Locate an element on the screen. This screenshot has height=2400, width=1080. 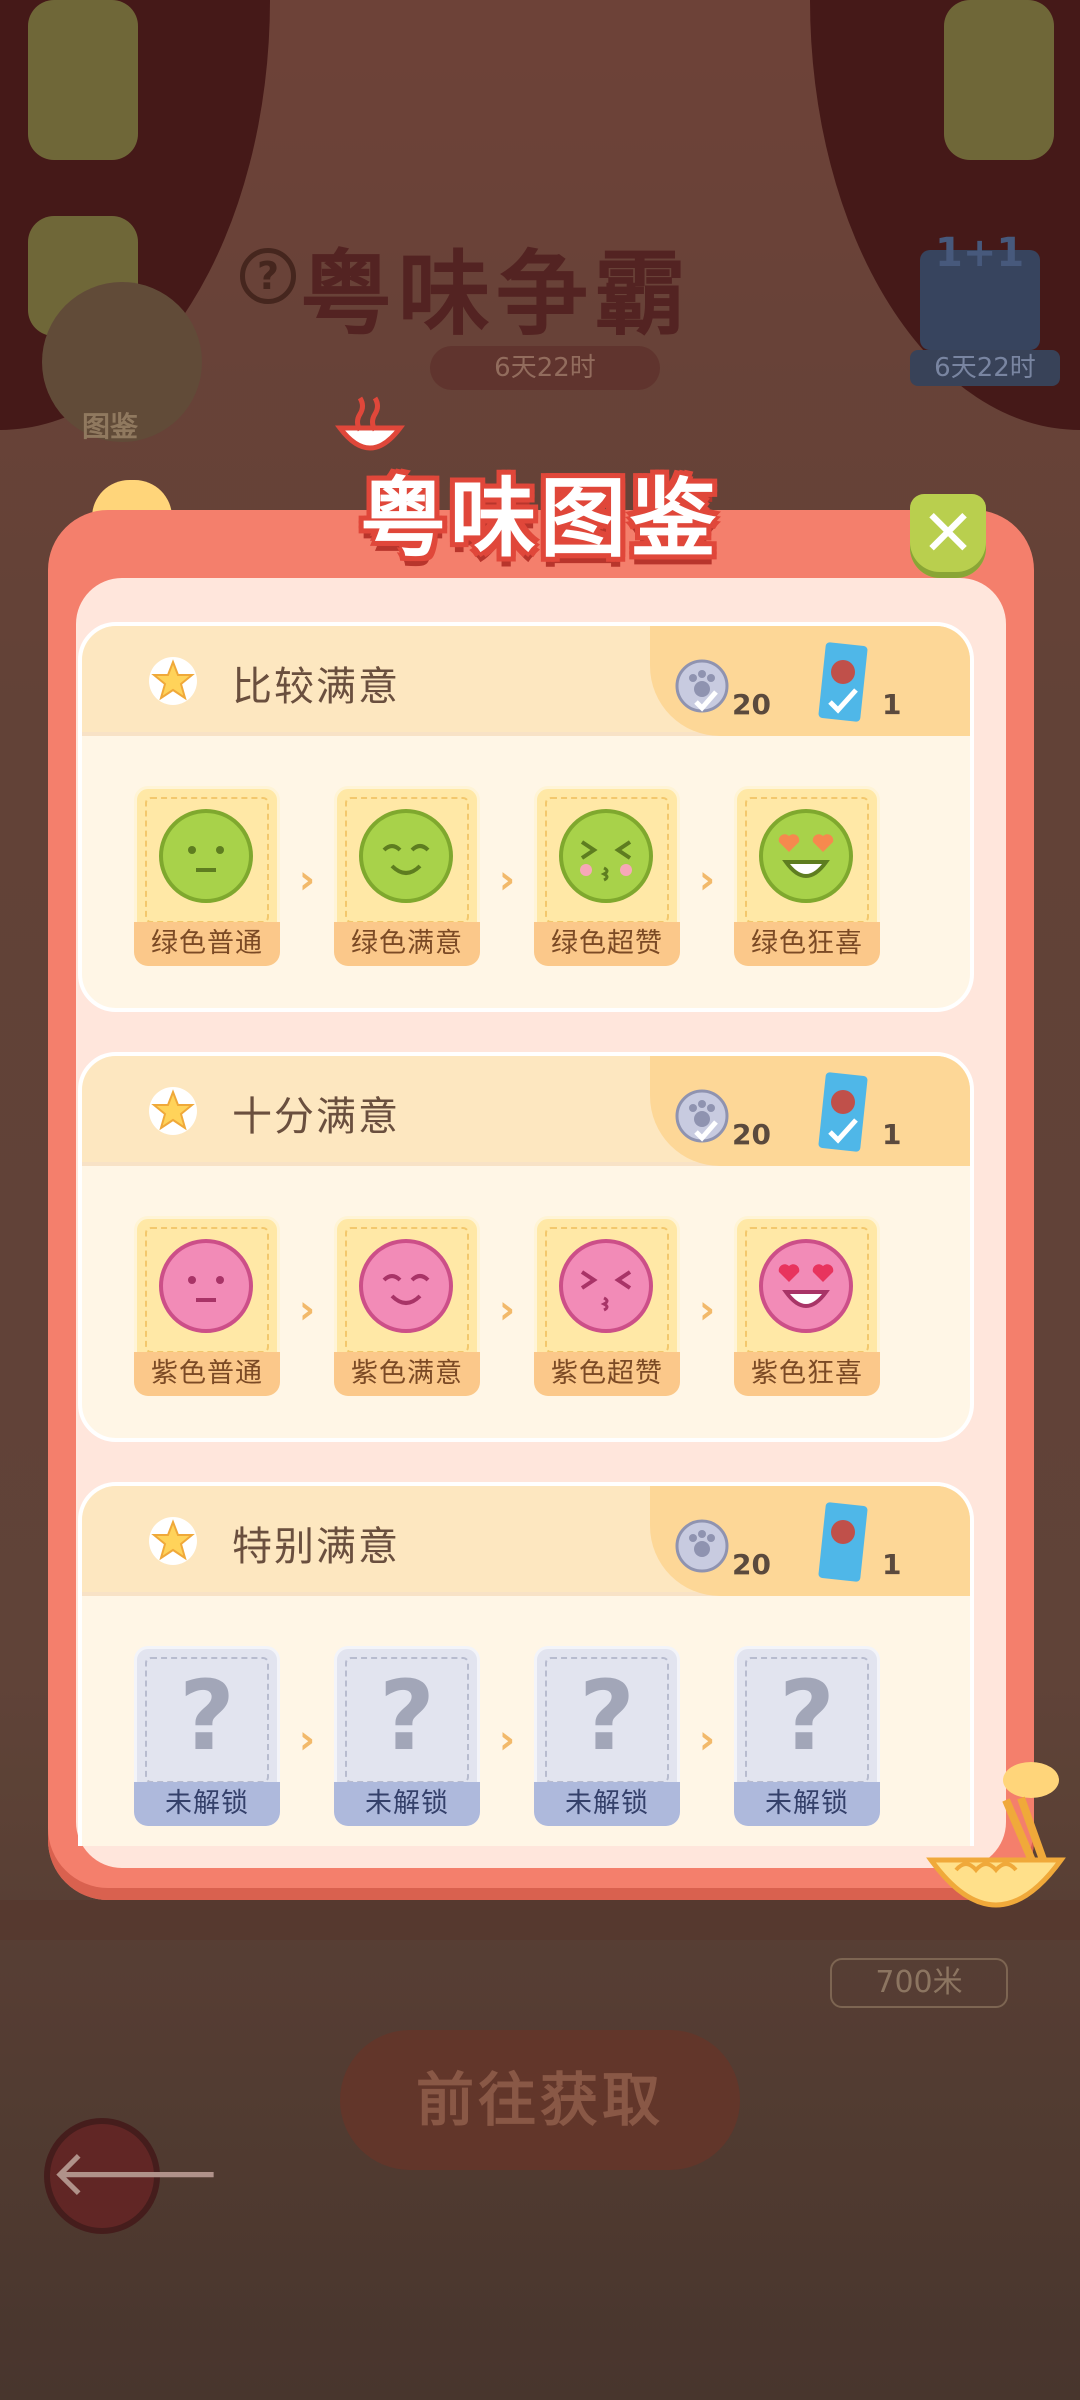
stage-card: 紫色普通 is located at coordinates (207, 1306).